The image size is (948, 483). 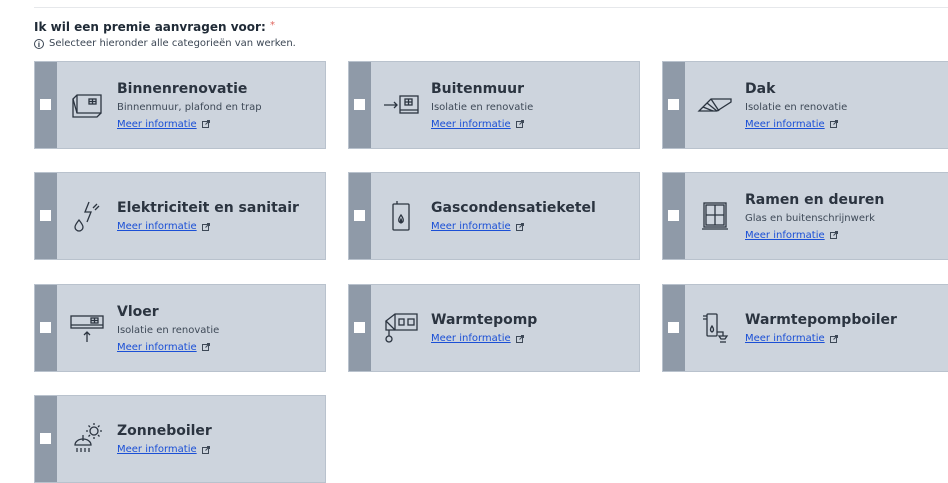 I want to click on required-mark: *, so click(x=272, y=25).